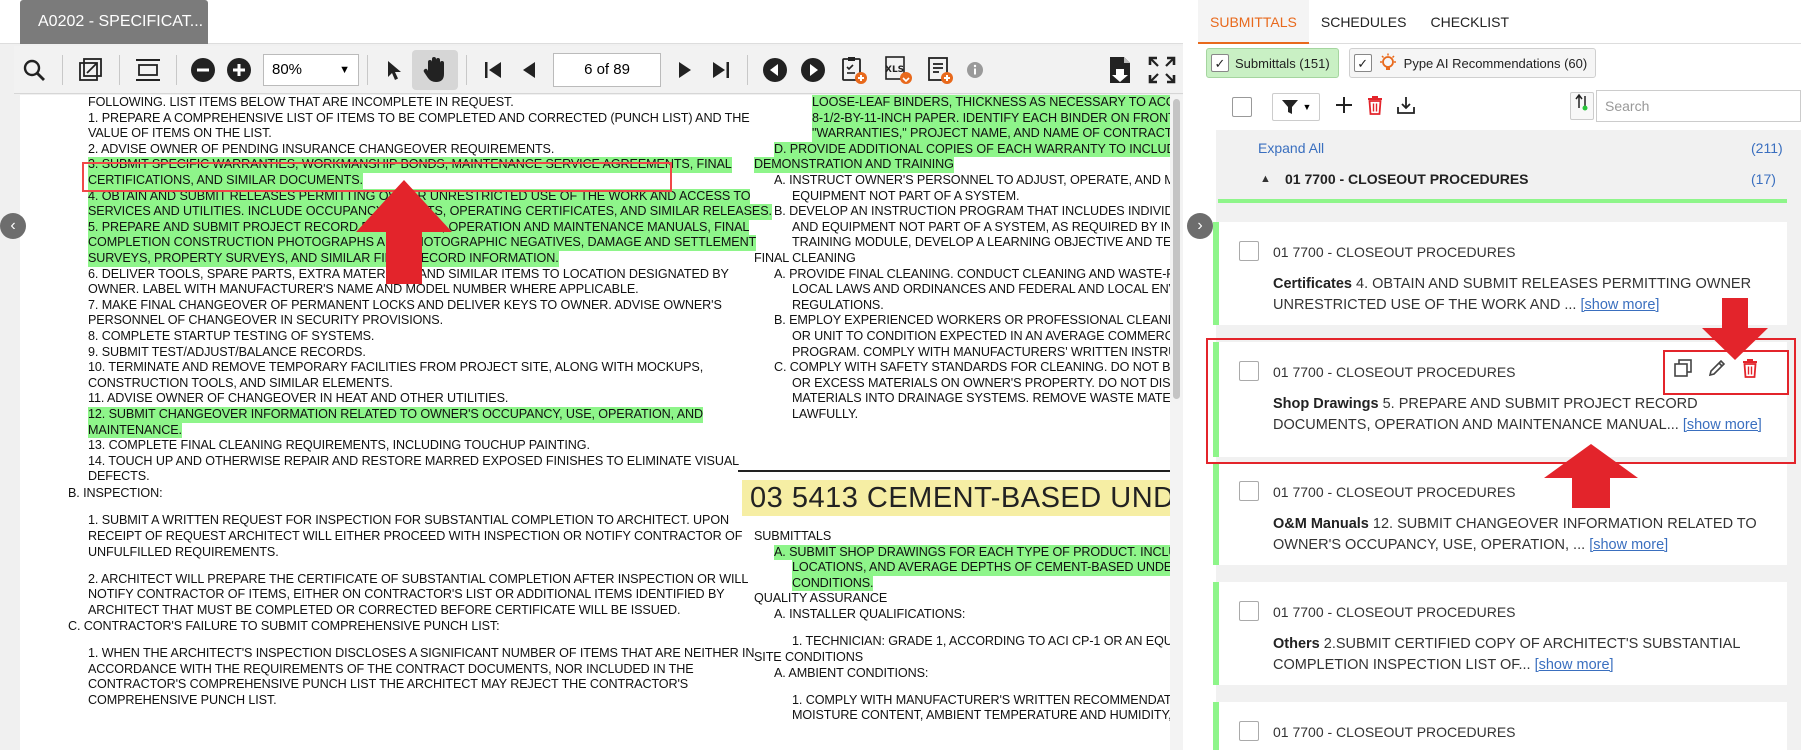  What do you see at coordinates (685, 70) in the screenshot?
I see `next-page-icon` at bounding box center [685, 70].